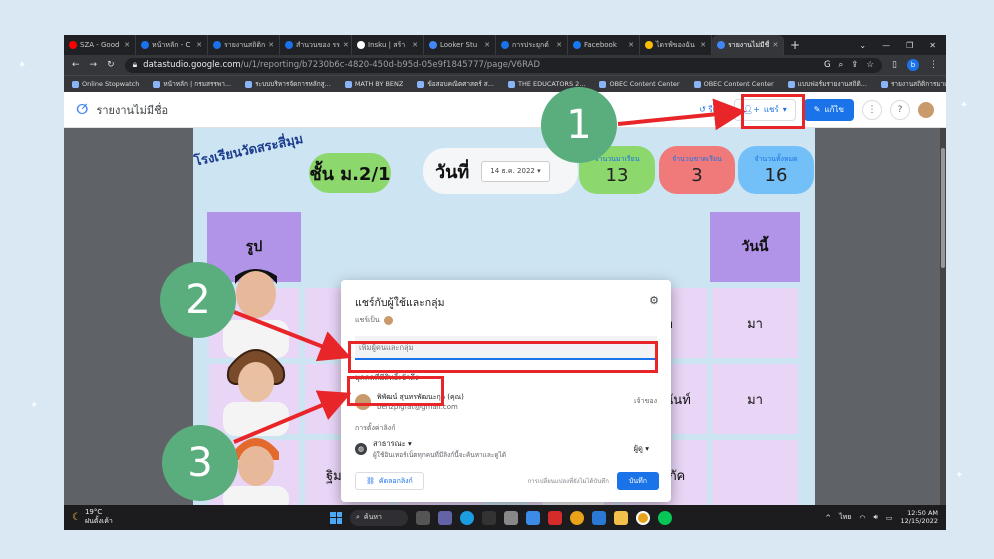 This screenshot has width=994, height=559. I want to click on step-3-badge: 3, so click(200, 463).